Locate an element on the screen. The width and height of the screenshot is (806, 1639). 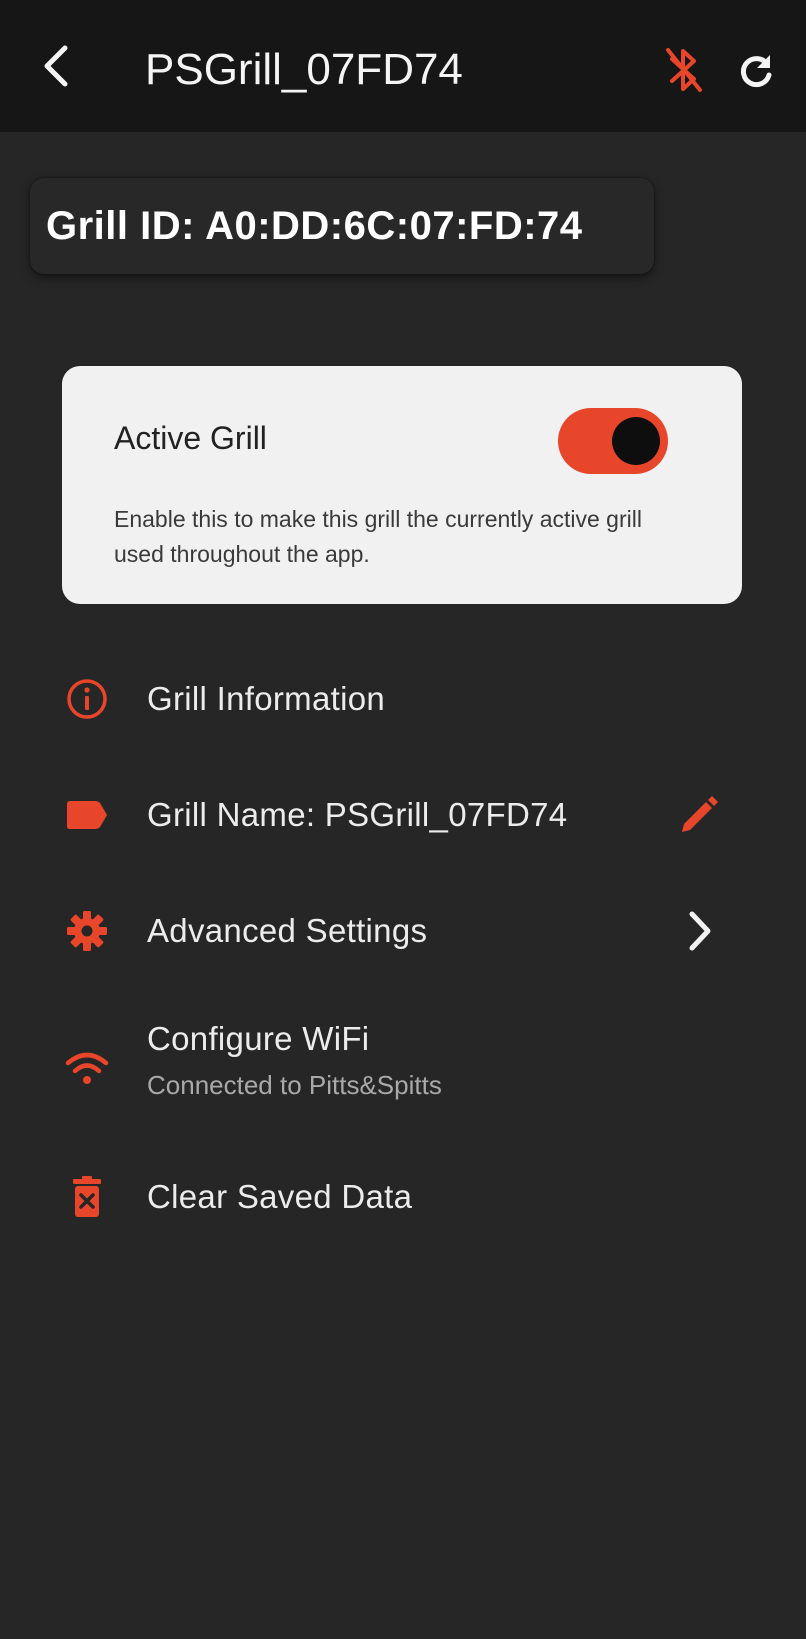
grill-id-text: Grill ID: A0:DD:6C:07:FD:74 is located at coordinates (314, 225).